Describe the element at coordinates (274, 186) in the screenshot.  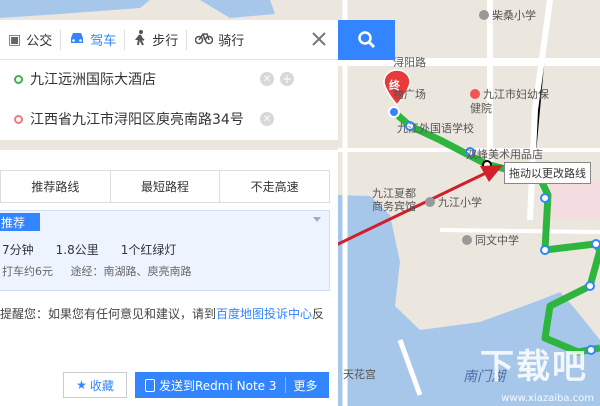
I see `tab-no-highway: 不走高速` at that location.